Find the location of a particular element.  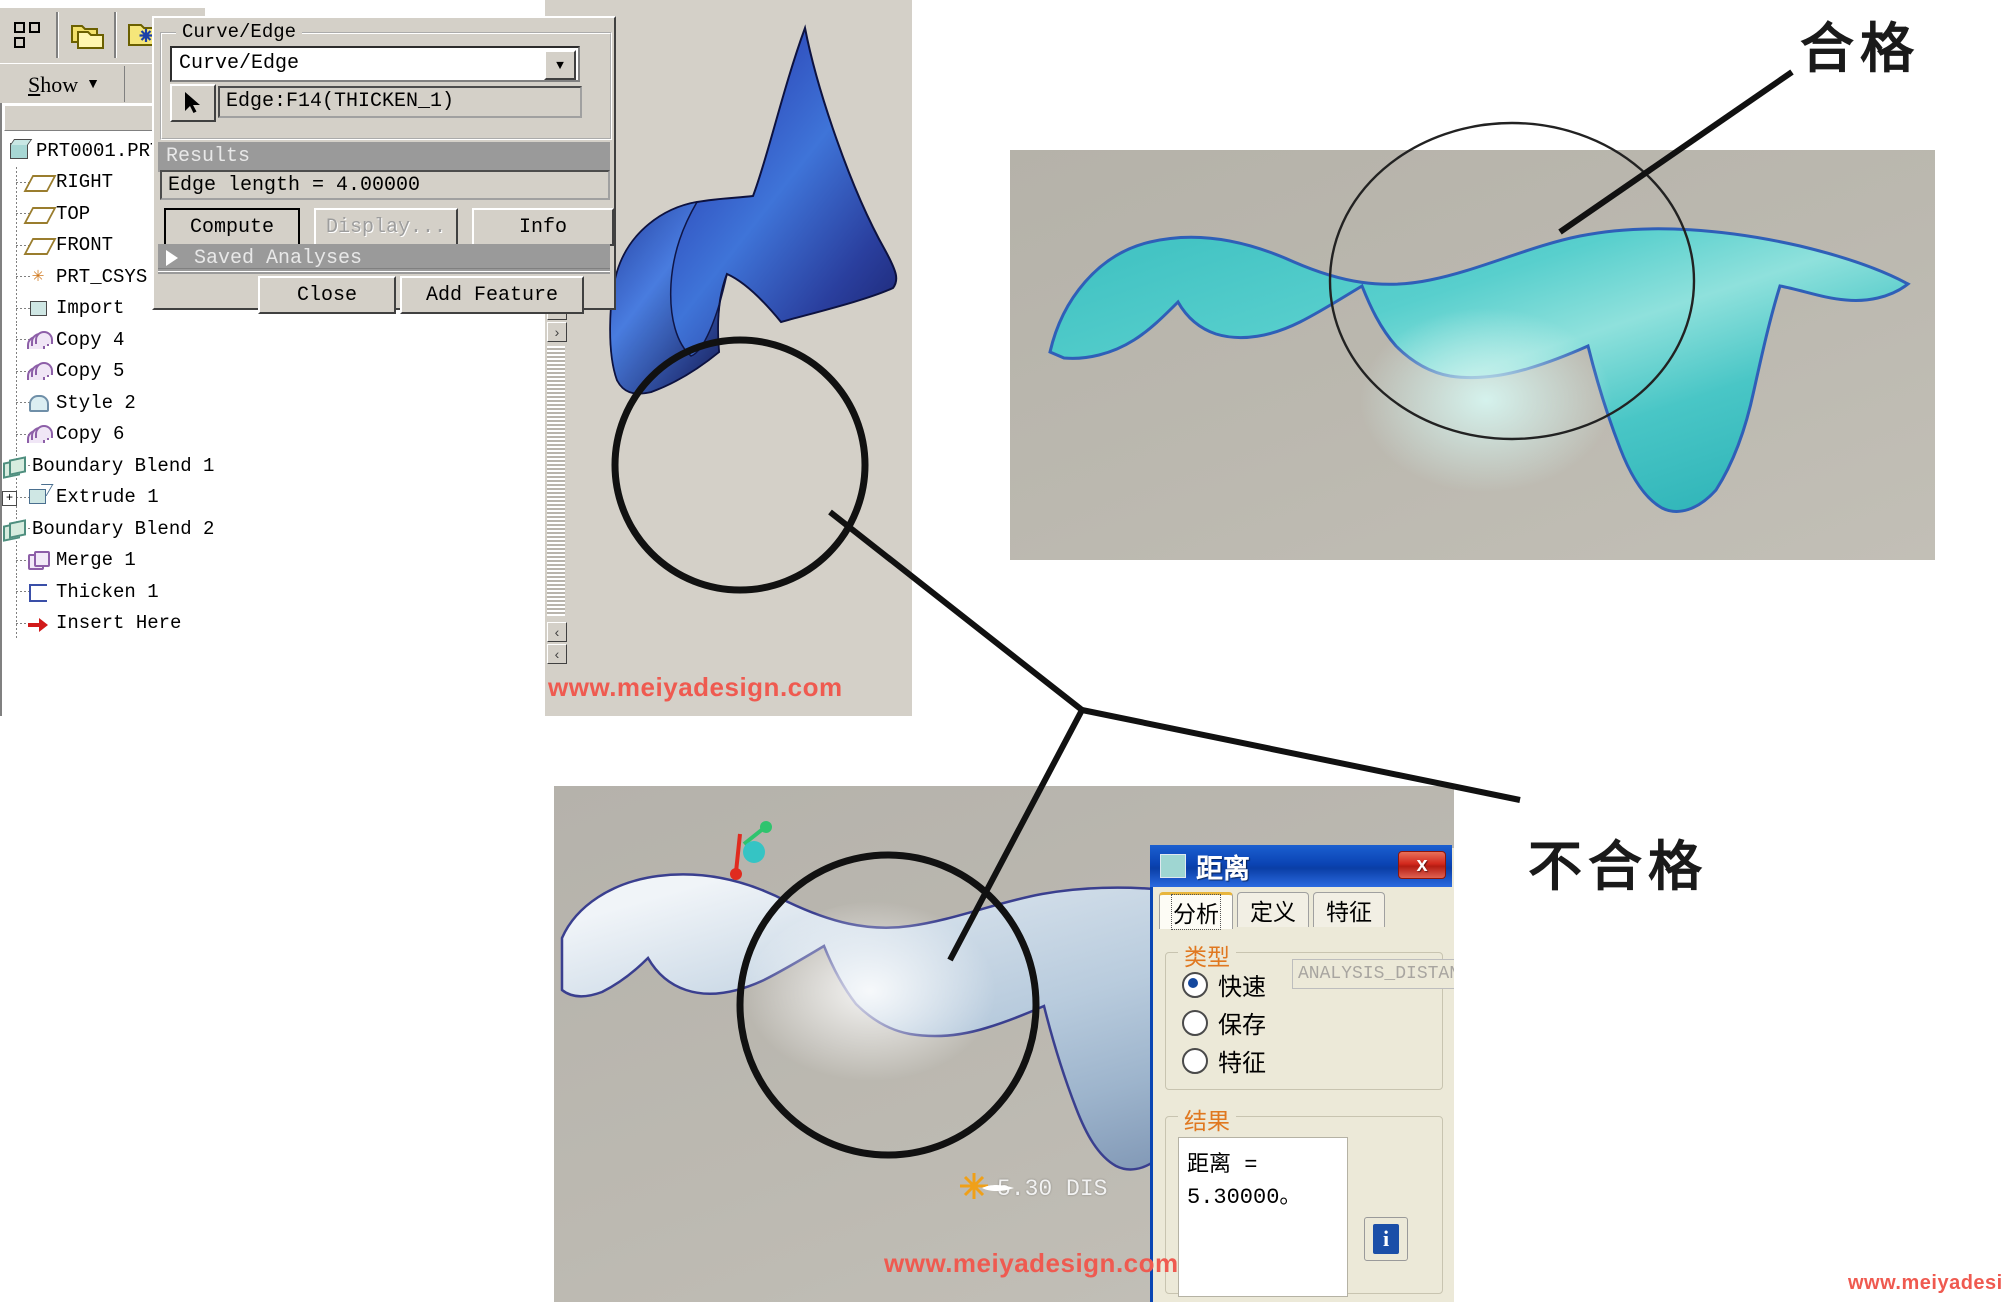

tree-item-label: TOP is located at coordinates (73, 213).